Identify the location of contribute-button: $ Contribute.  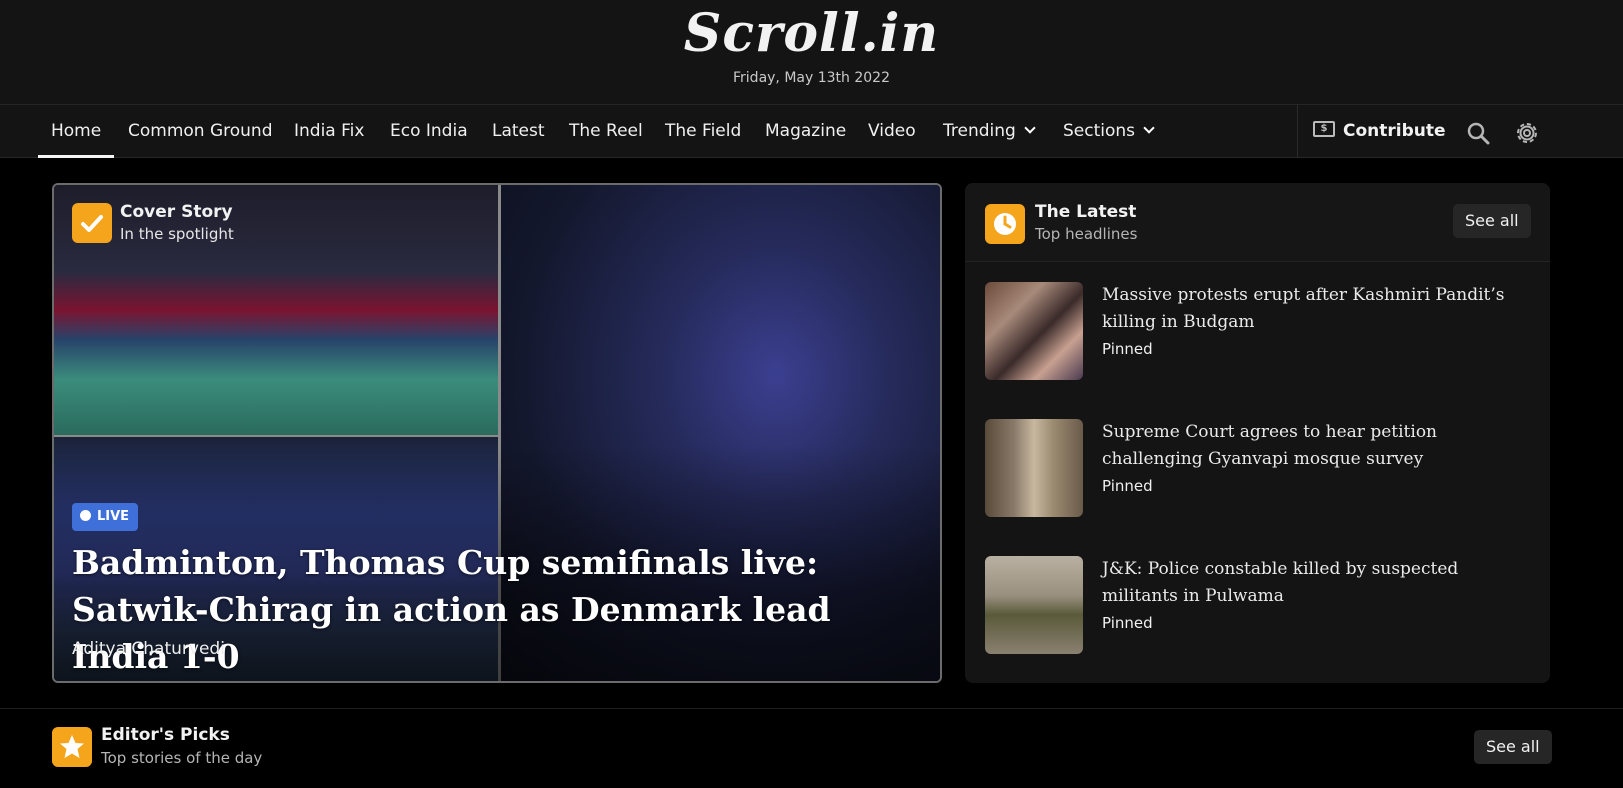
(1379, 131).